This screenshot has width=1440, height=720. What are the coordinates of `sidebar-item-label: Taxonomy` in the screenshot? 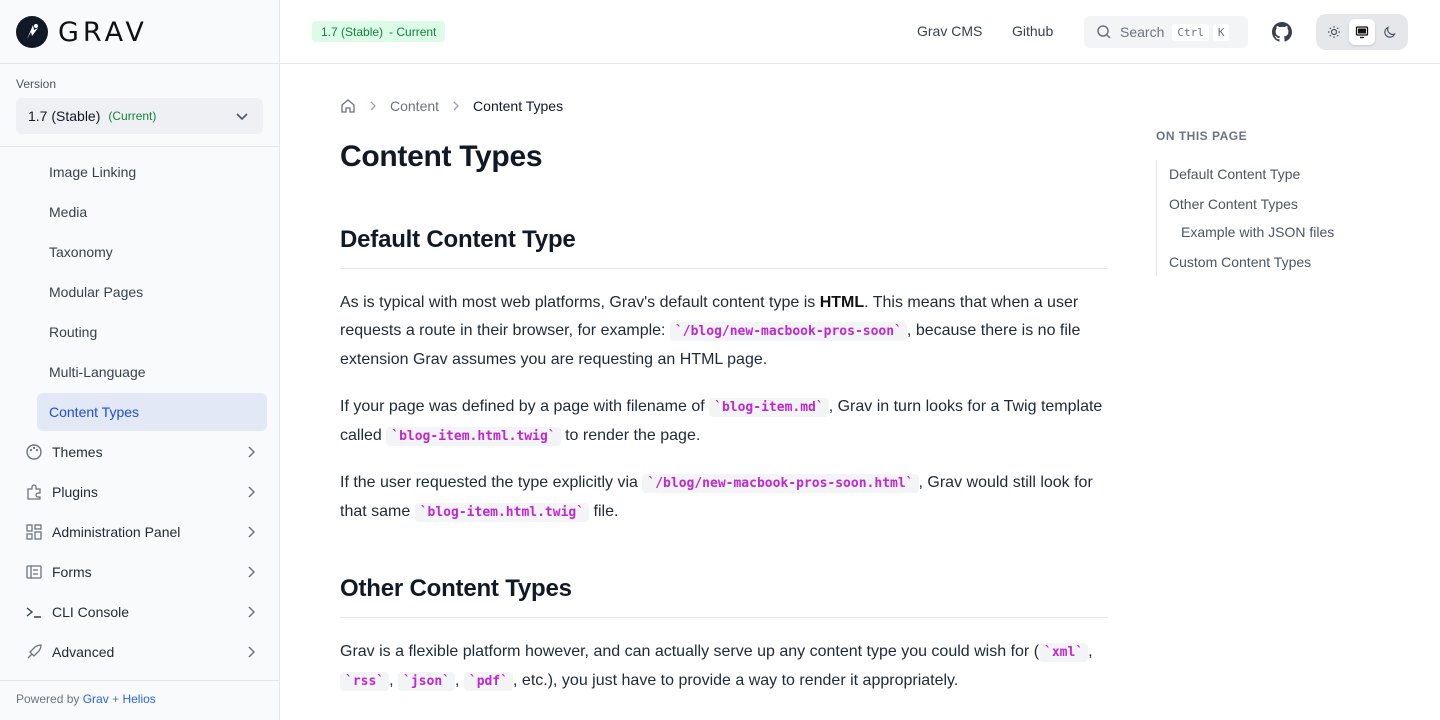 It's located at (81, 252).